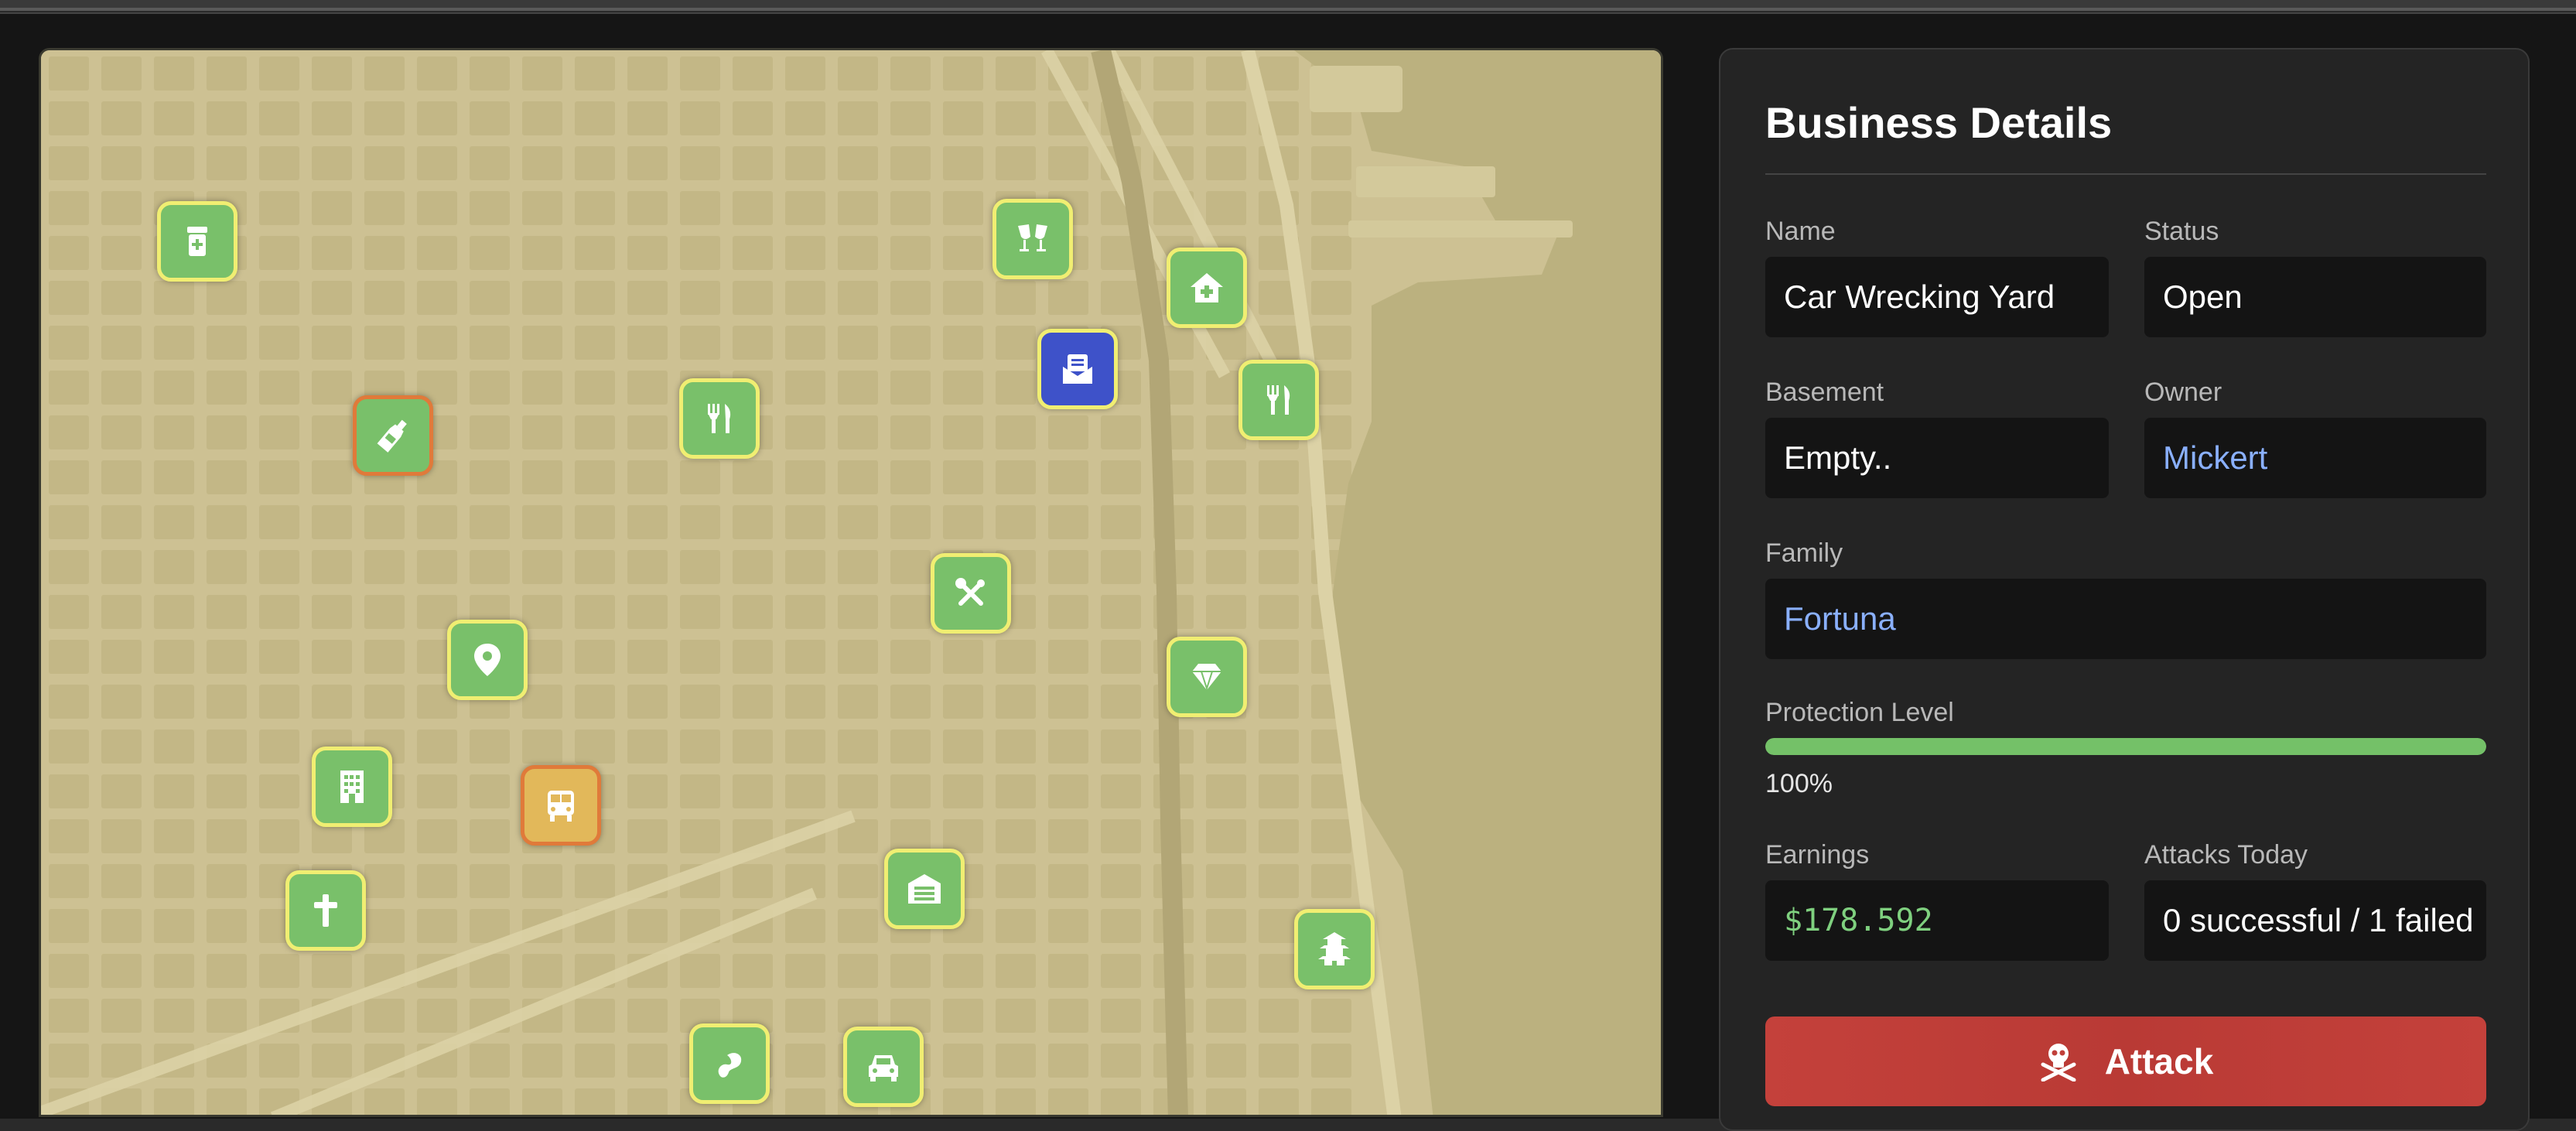  I want to click on car-dealer-marker, so click(883, 1067).